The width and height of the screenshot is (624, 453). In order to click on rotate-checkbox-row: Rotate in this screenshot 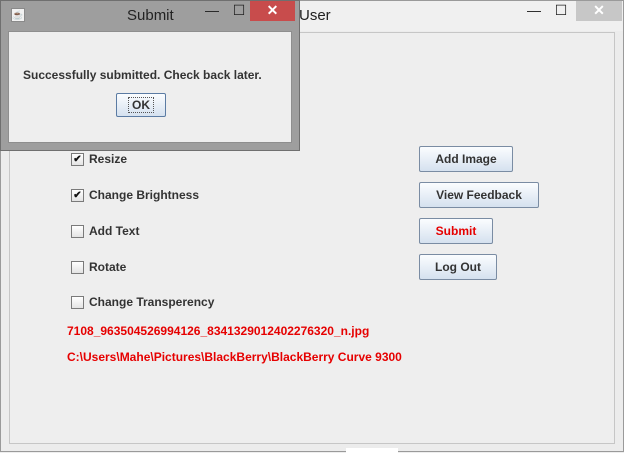, I will do `click(98, 267)`.